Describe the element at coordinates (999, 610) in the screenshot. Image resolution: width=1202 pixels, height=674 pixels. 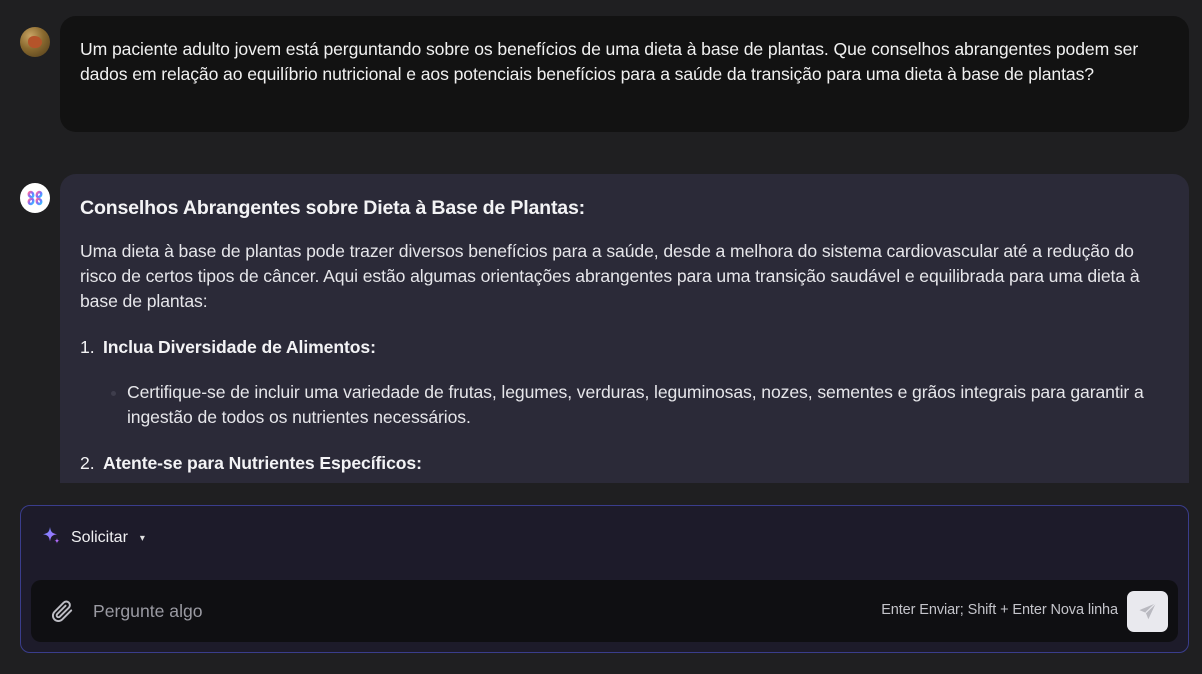
I see `keyboard-hint: Enter Enviar; Shift + Enter Nova linha` at that location.